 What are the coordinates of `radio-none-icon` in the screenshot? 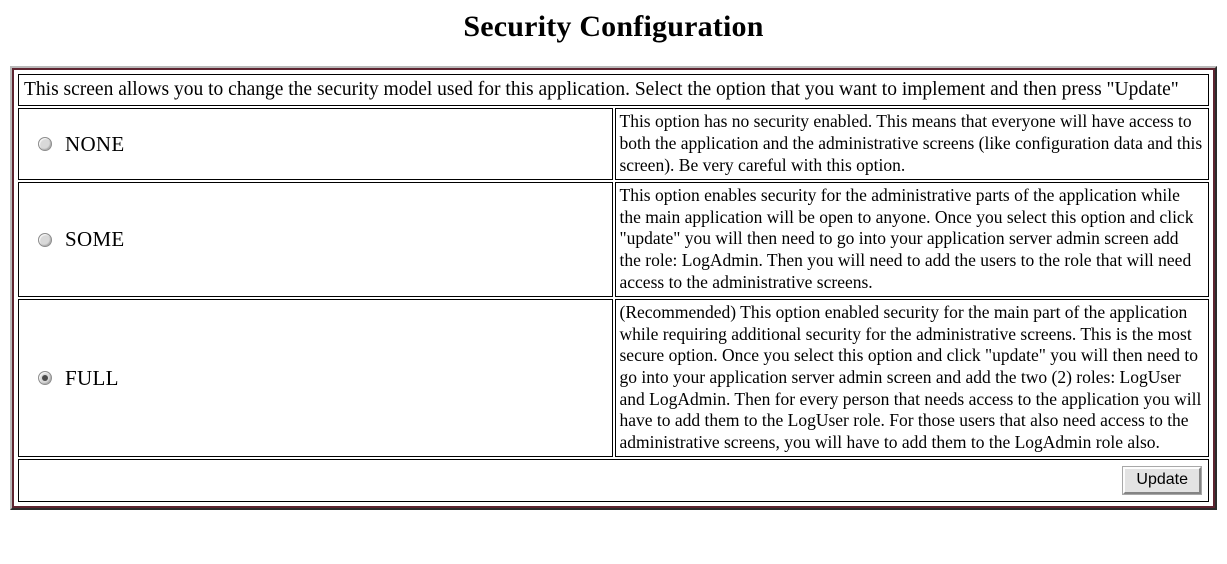 It's located at (45, 144).